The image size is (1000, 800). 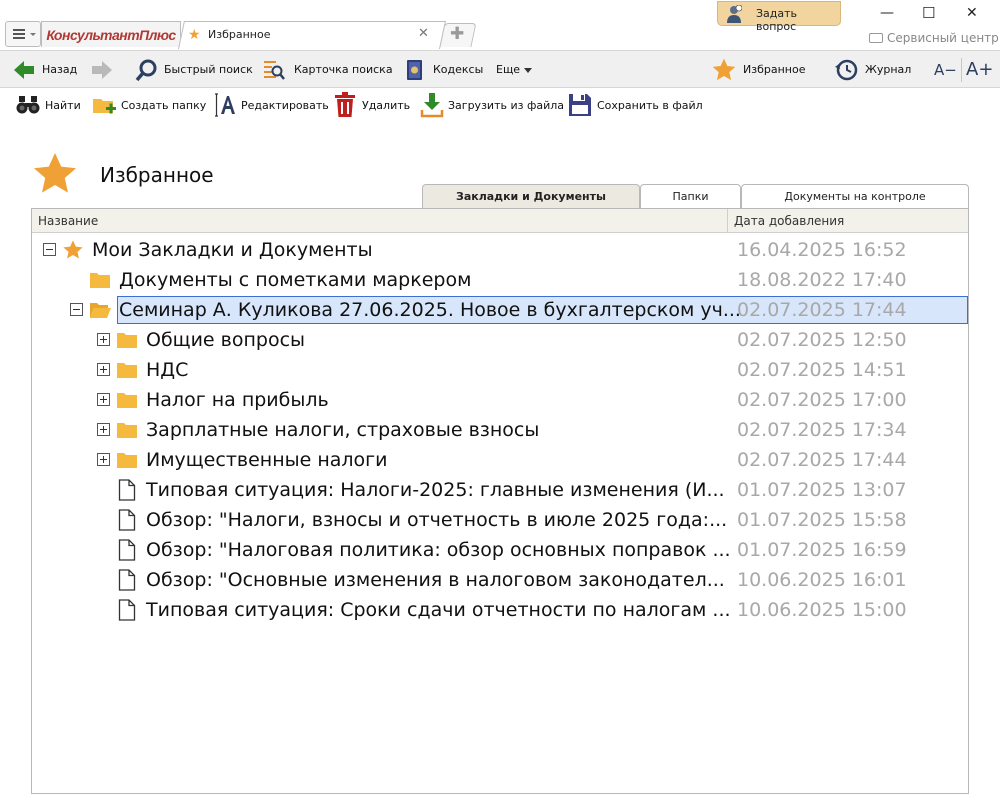 I want to click on row-name: Зарплатные налоги, страховые взносы, so click(x=343, y=430).